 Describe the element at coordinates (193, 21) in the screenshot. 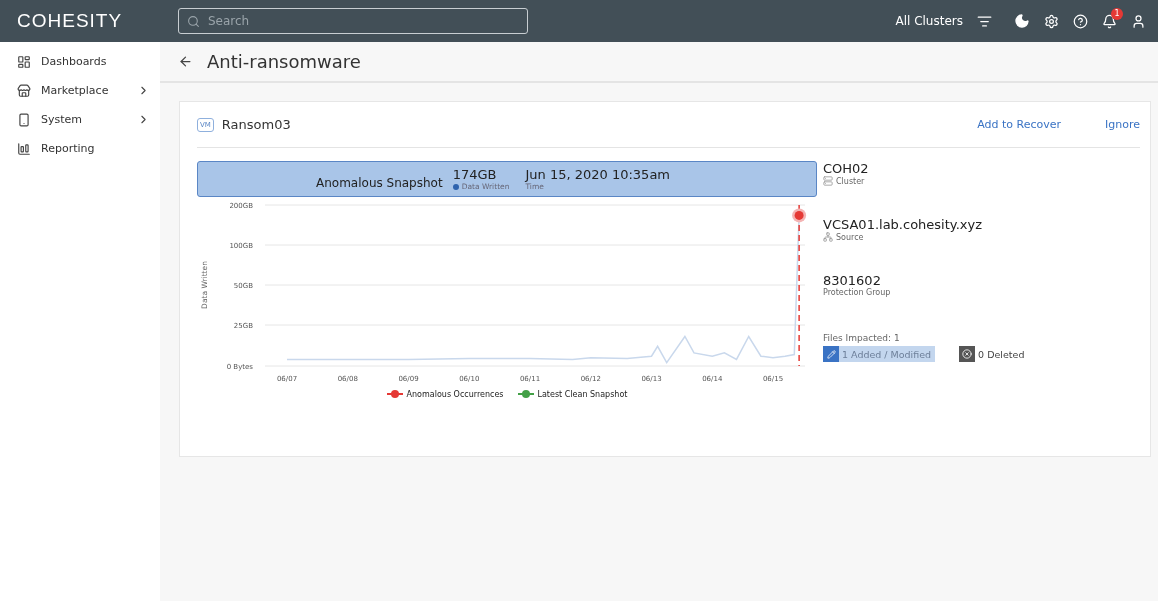

I see `search-icon` at that location.